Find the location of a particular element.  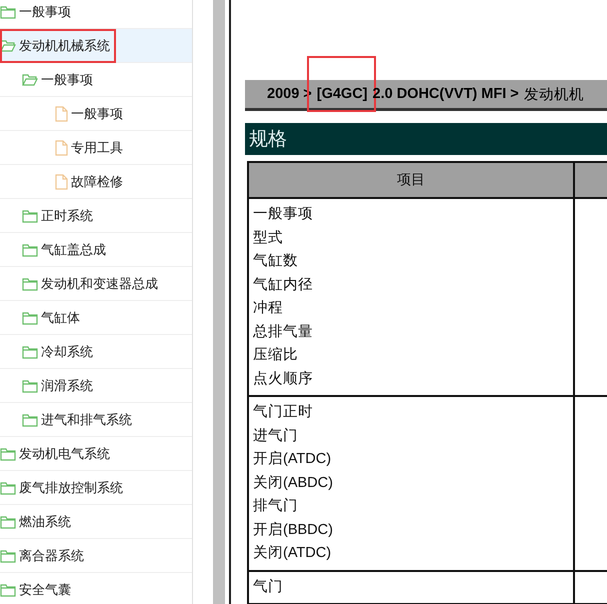

cell-text: 进气门 is located at coordinates (276, 436).